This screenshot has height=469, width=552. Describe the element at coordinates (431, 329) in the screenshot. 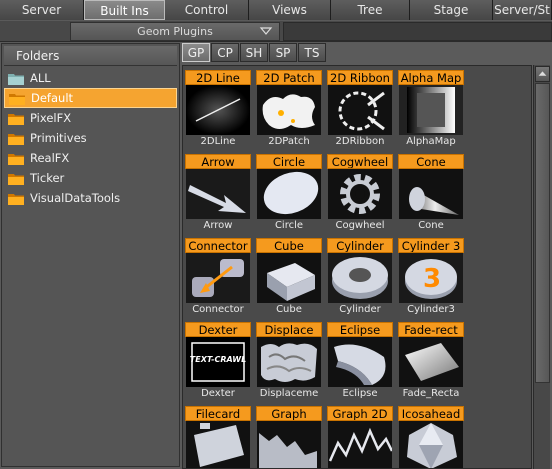

I see `plugin-title: Fade-rect` at that location.